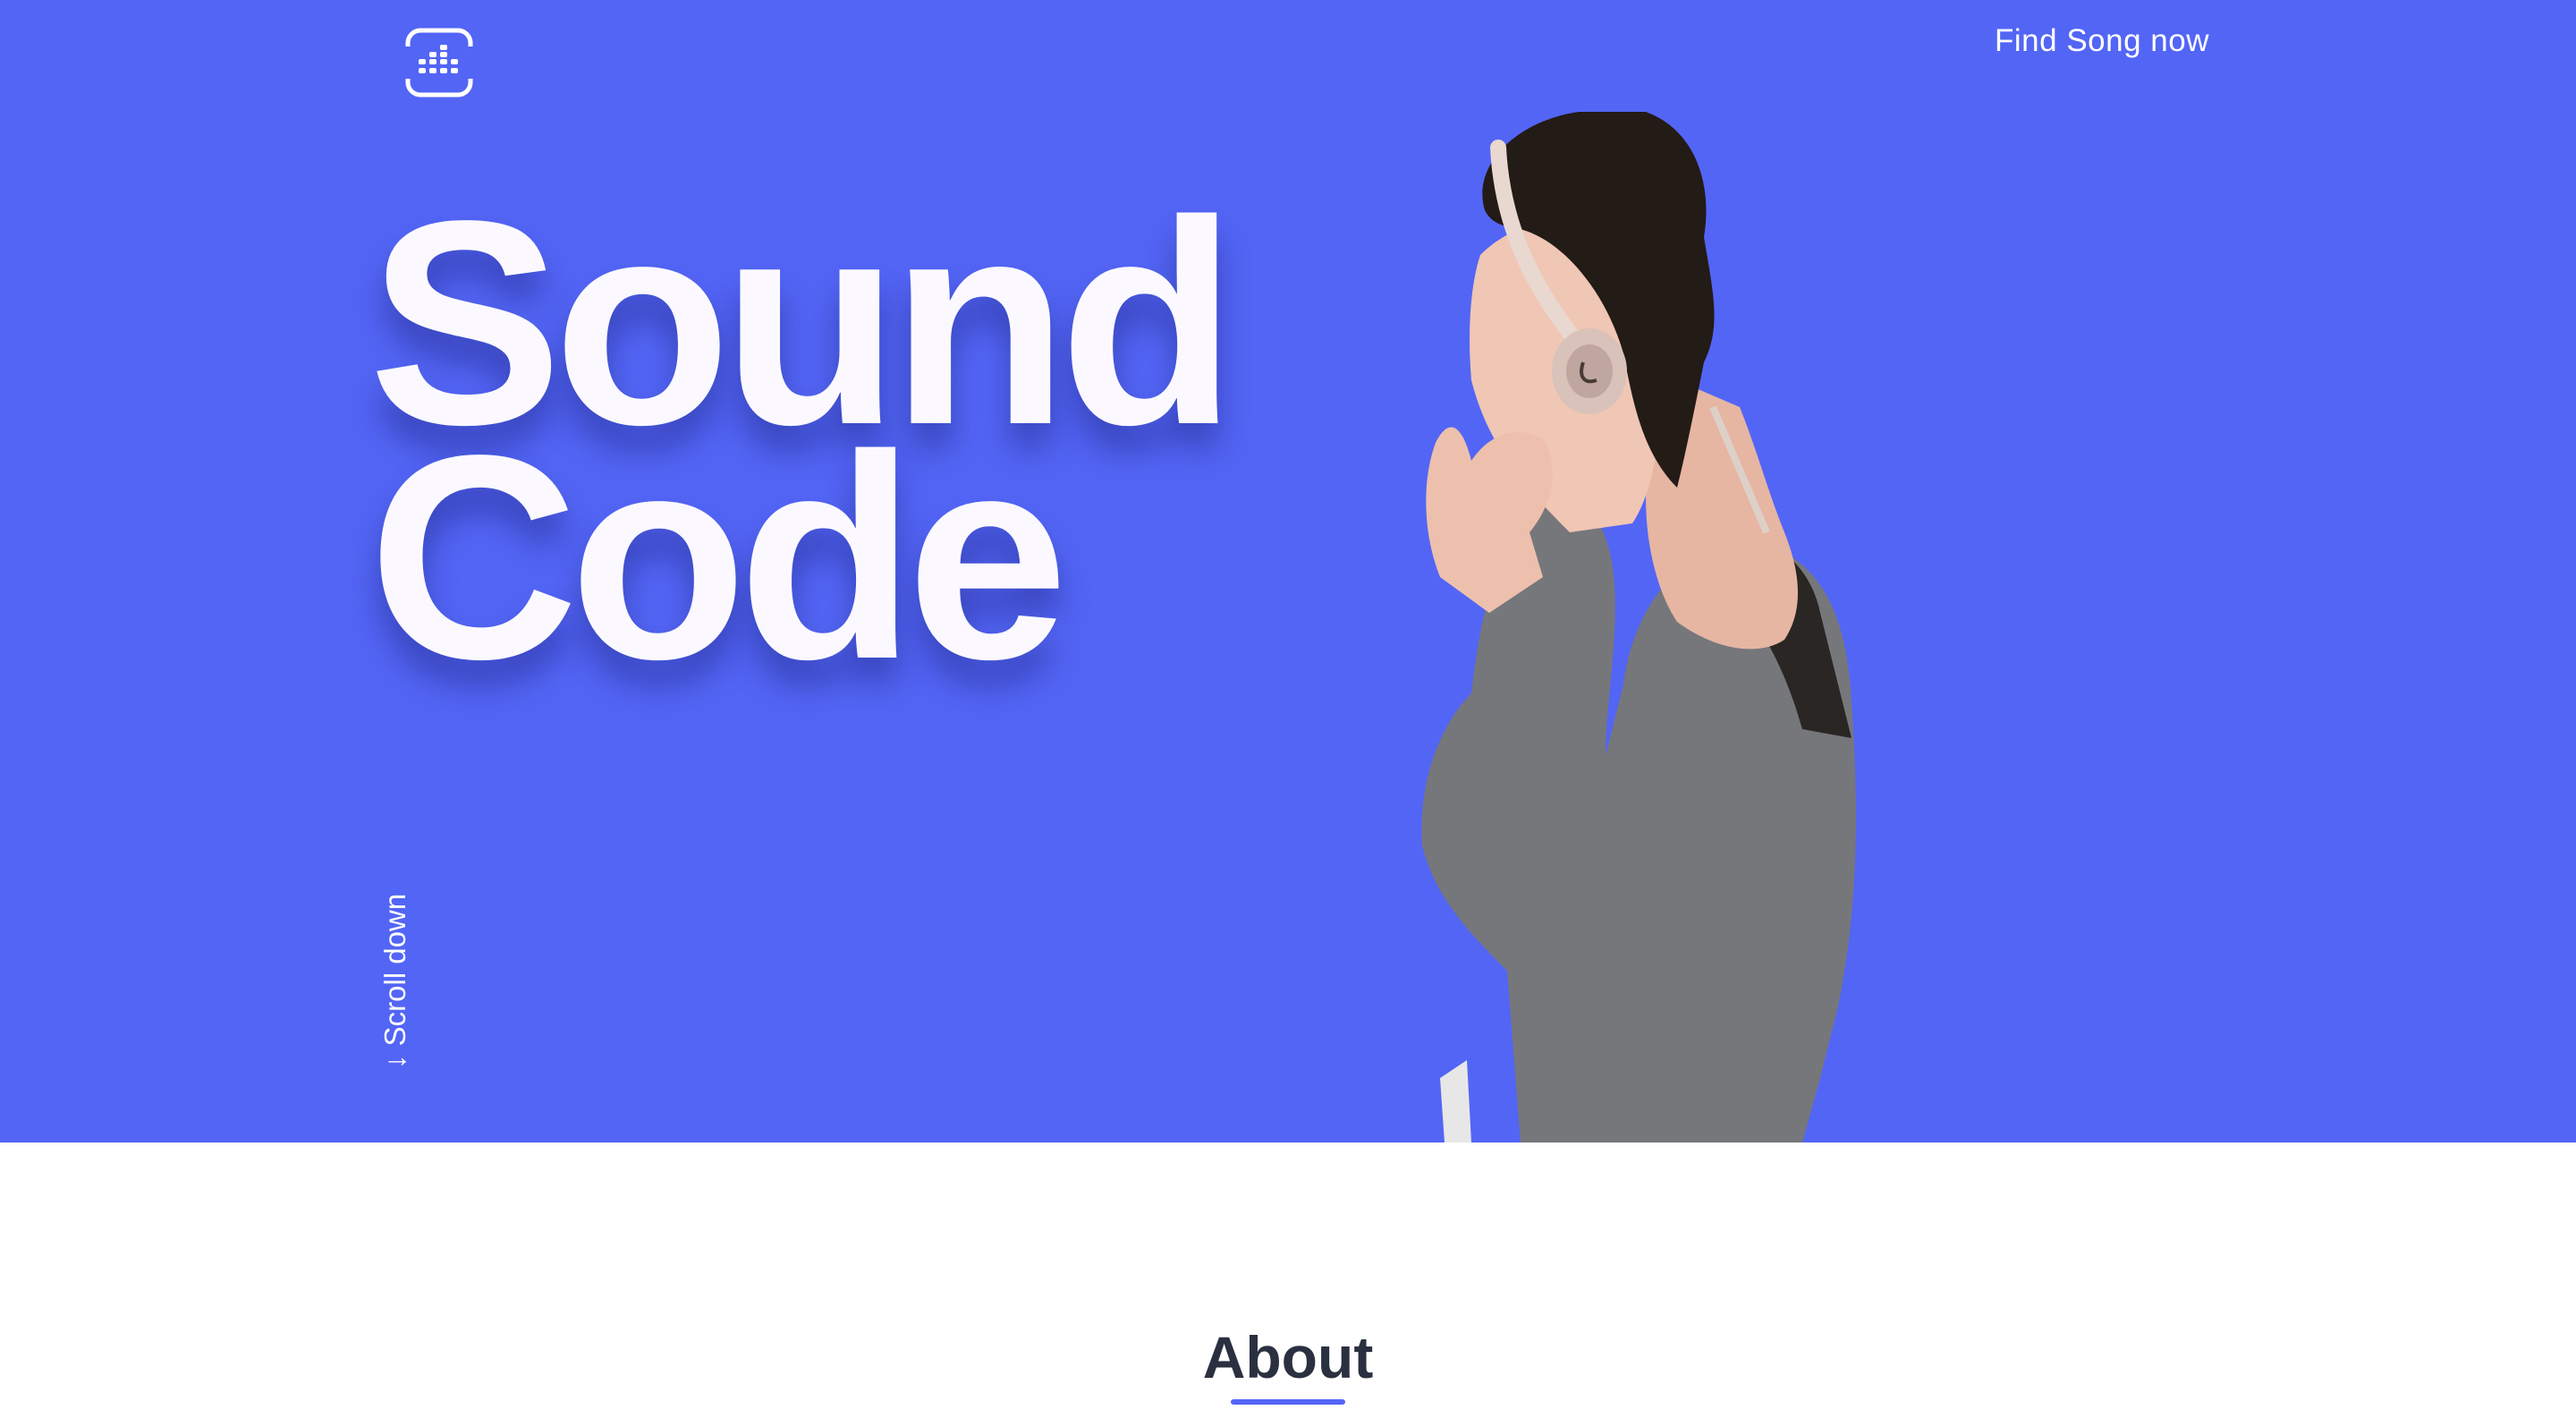  I want to click on equalizer-logo-icon, so click(439, 63).